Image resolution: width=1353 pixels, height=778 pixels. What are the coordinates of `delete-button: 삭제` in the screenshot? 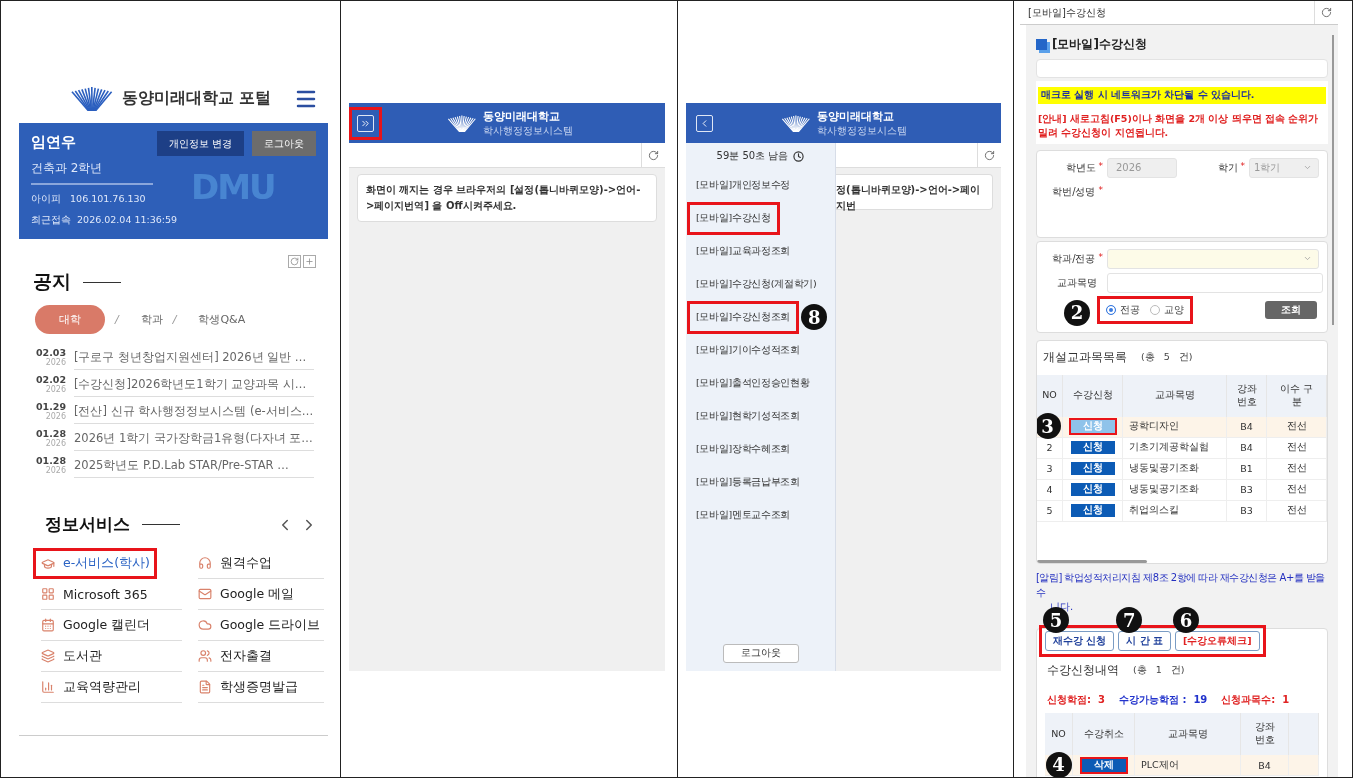 It's located at (1103, 765).